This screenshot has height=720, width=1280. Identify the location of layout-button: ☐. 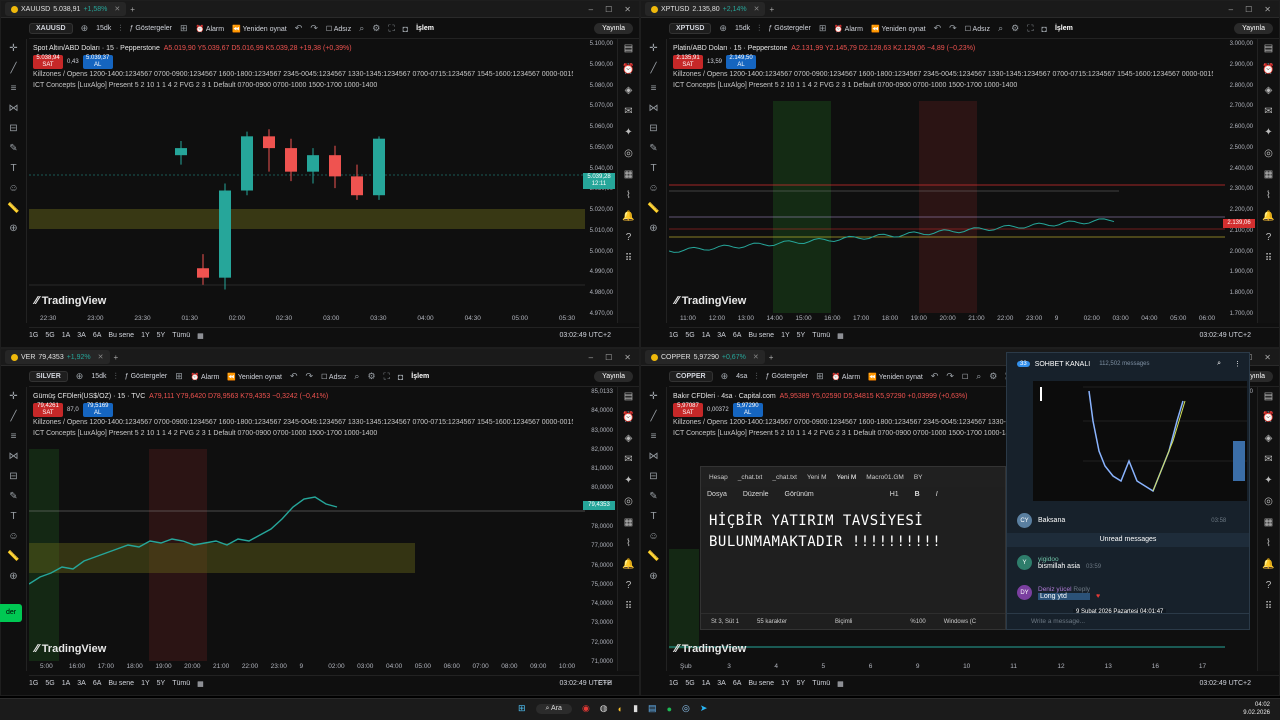
(965, 377).